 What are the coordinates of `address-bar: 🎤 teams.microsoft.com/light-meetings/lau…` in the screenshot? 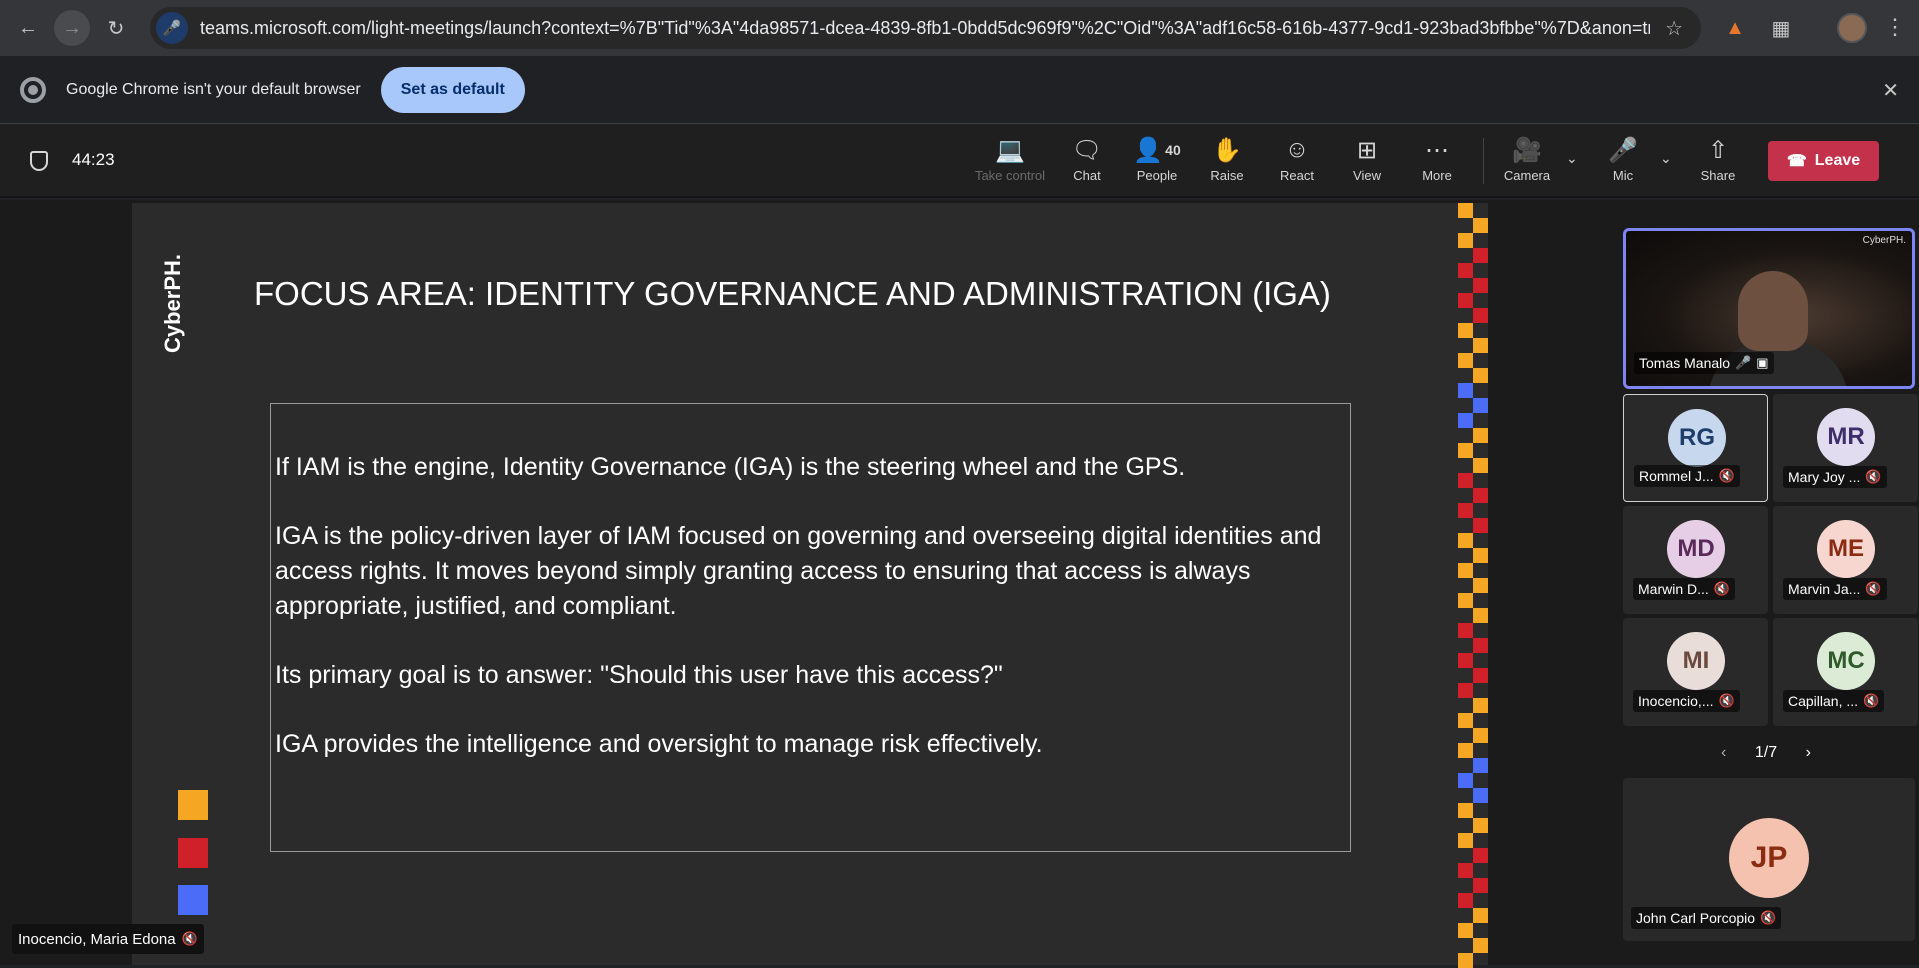 It's located at (925, 28).